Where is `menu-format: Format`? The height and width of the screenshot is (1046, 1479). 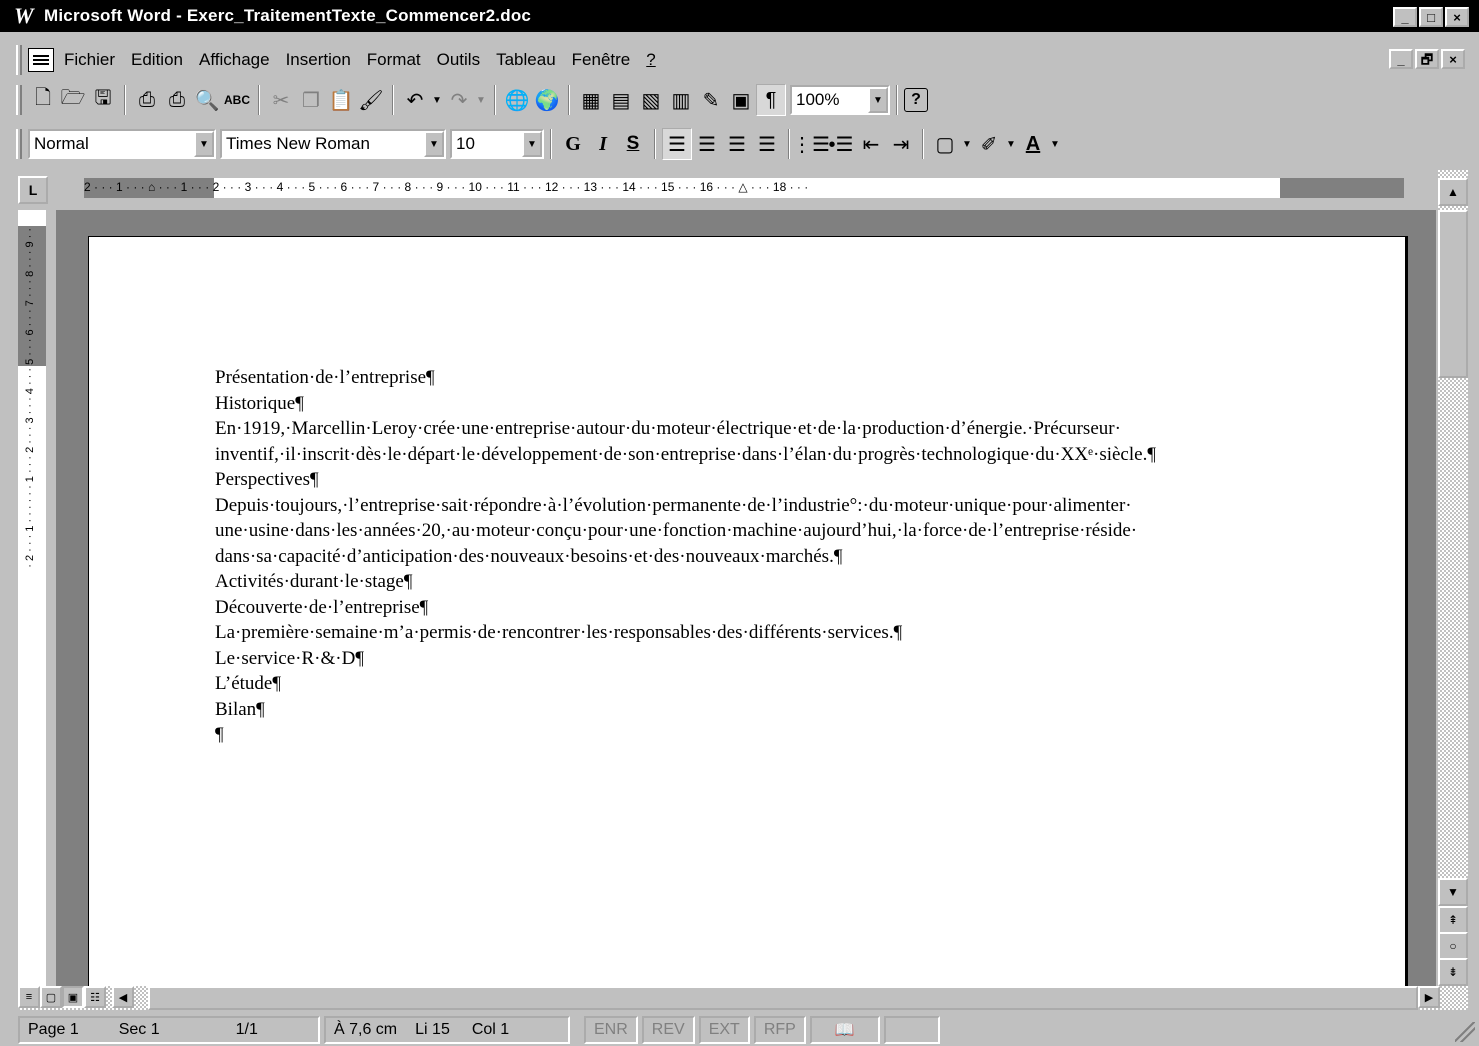 menu-format: Format is located at coordinates (394, 60).